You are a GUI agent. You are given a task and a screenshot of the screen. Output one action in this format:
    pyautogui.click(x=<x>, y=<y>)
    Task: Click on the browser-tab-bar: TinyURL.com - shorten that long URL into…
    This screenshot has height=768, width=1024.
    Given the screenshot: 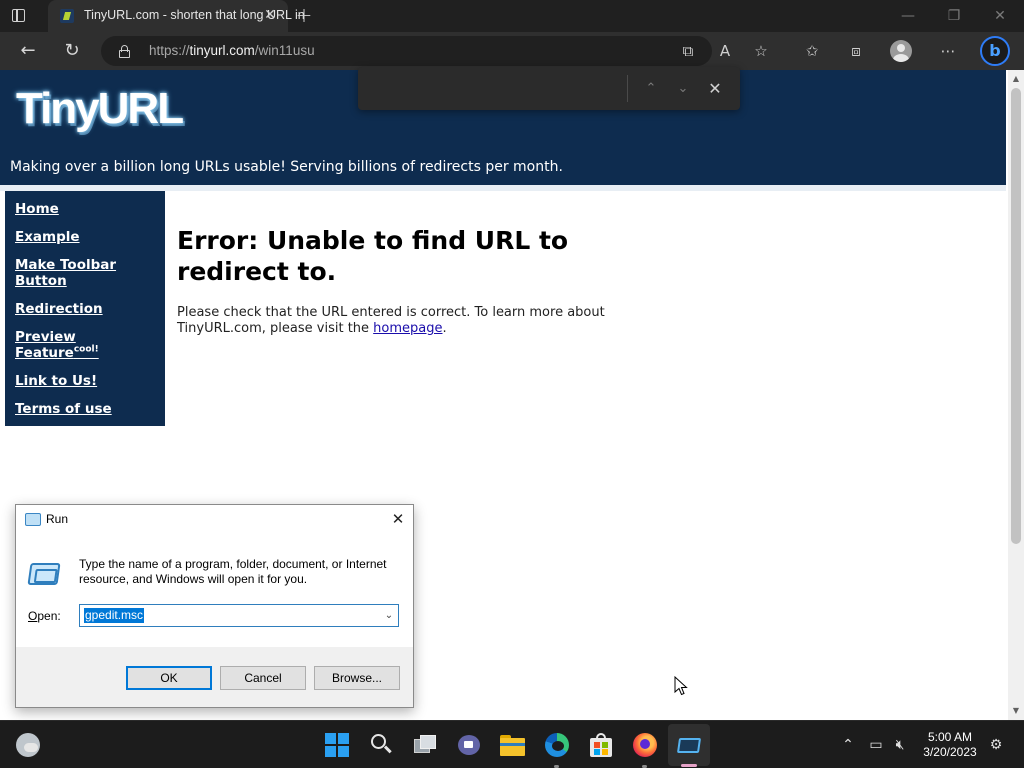 What is the action you would take?
    pyautogui.click(x=512, y=16)
    